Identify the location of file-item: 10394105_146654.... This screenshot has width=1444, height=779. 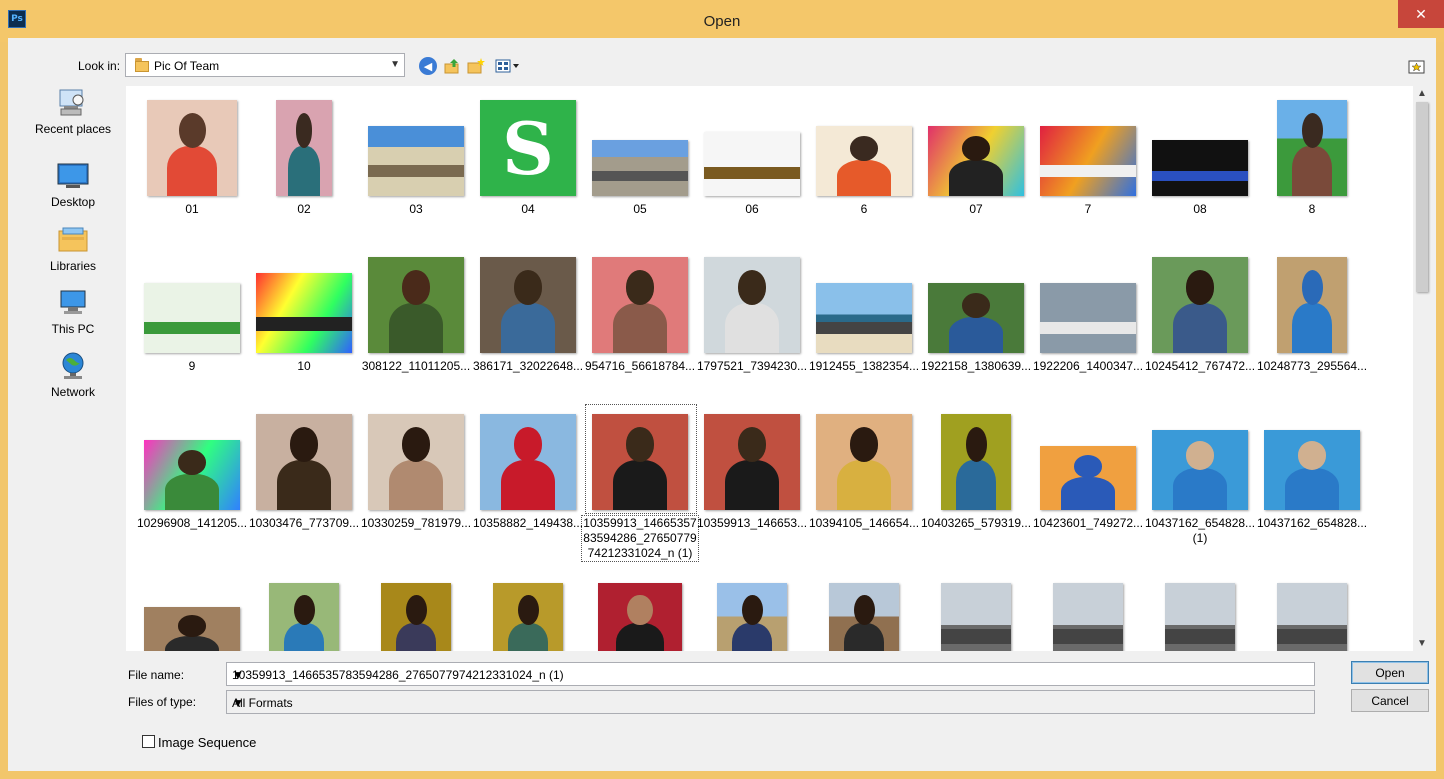
(864, 486).